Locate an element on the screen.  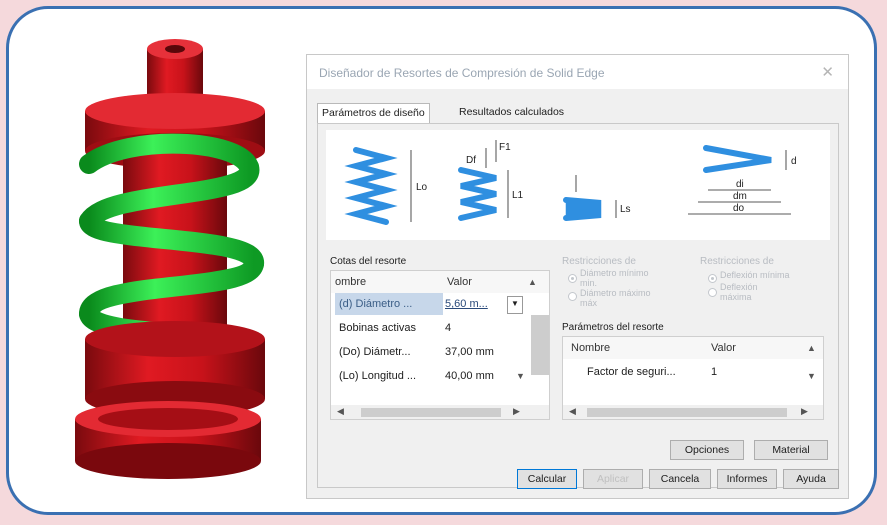
cotas-col-name: ombre is located at coordinates (351, 282).